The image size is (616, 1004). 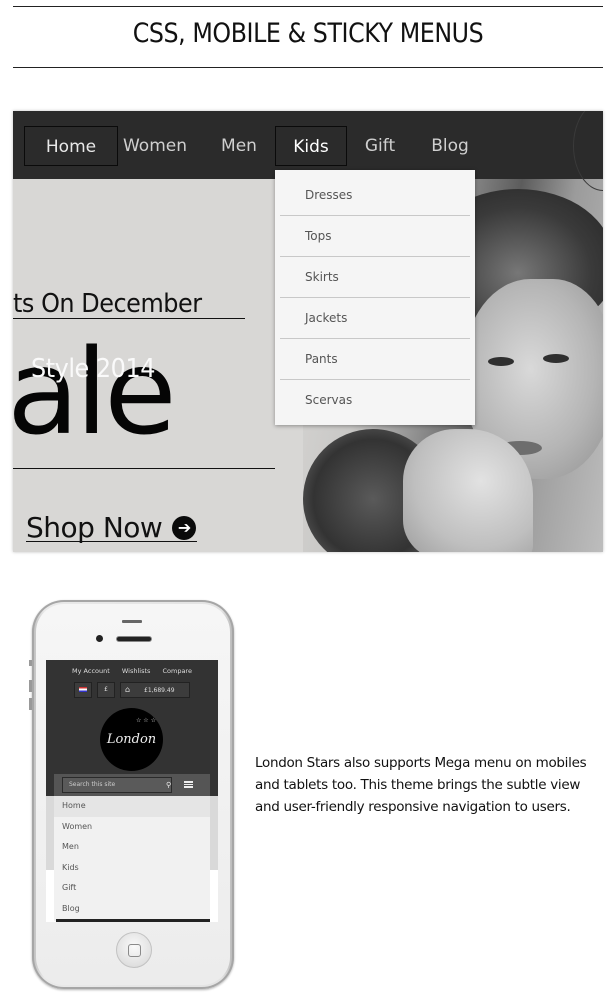 I want to click on cart-button: ⌂ £1,689.49, so click(x=155, y=690).